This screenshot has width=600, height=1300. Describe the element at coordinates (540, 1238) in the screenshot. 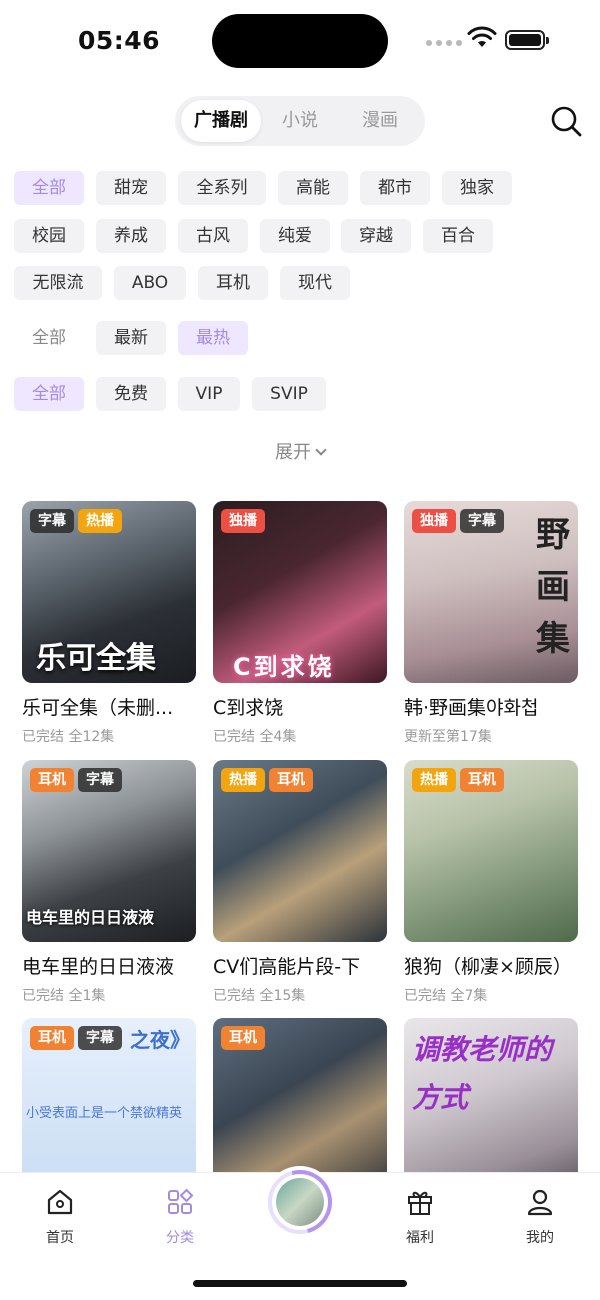

I see `nav-label: 我的` at that location.